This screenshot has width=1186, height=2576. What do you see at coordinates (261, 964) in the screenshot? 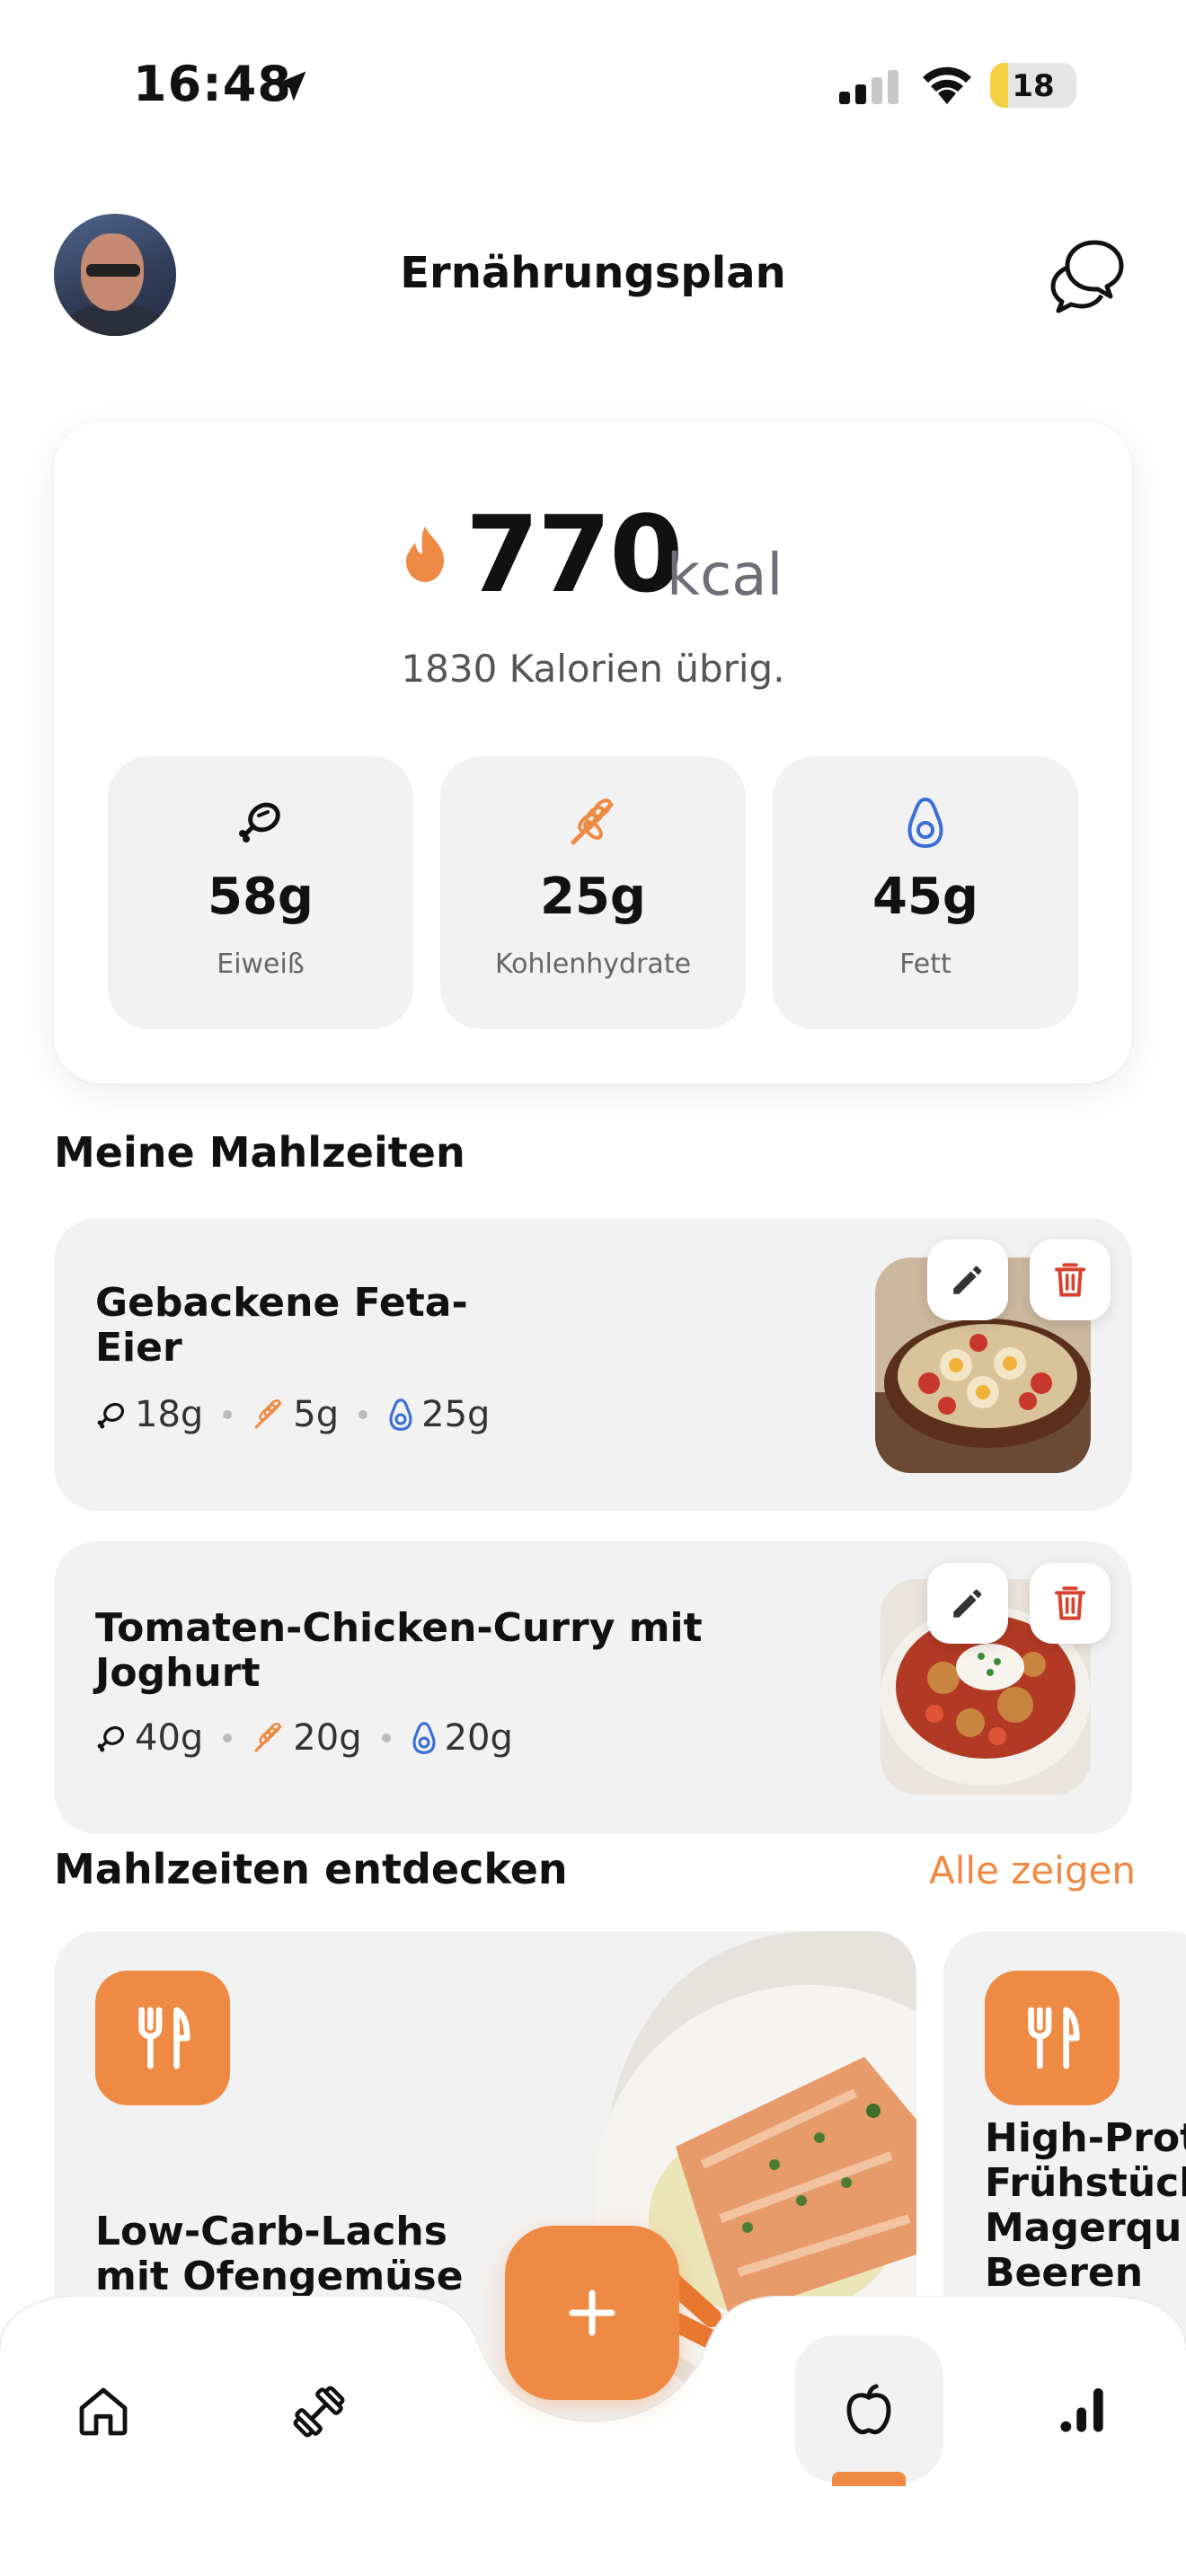
I see `macro-protein-label: Eiweiß` at bounding box center [261, 964].